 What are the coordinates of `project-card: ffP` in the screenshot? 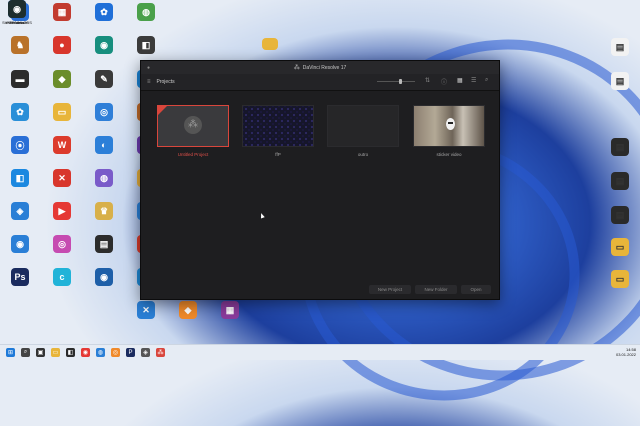 It's located at (278, 131).